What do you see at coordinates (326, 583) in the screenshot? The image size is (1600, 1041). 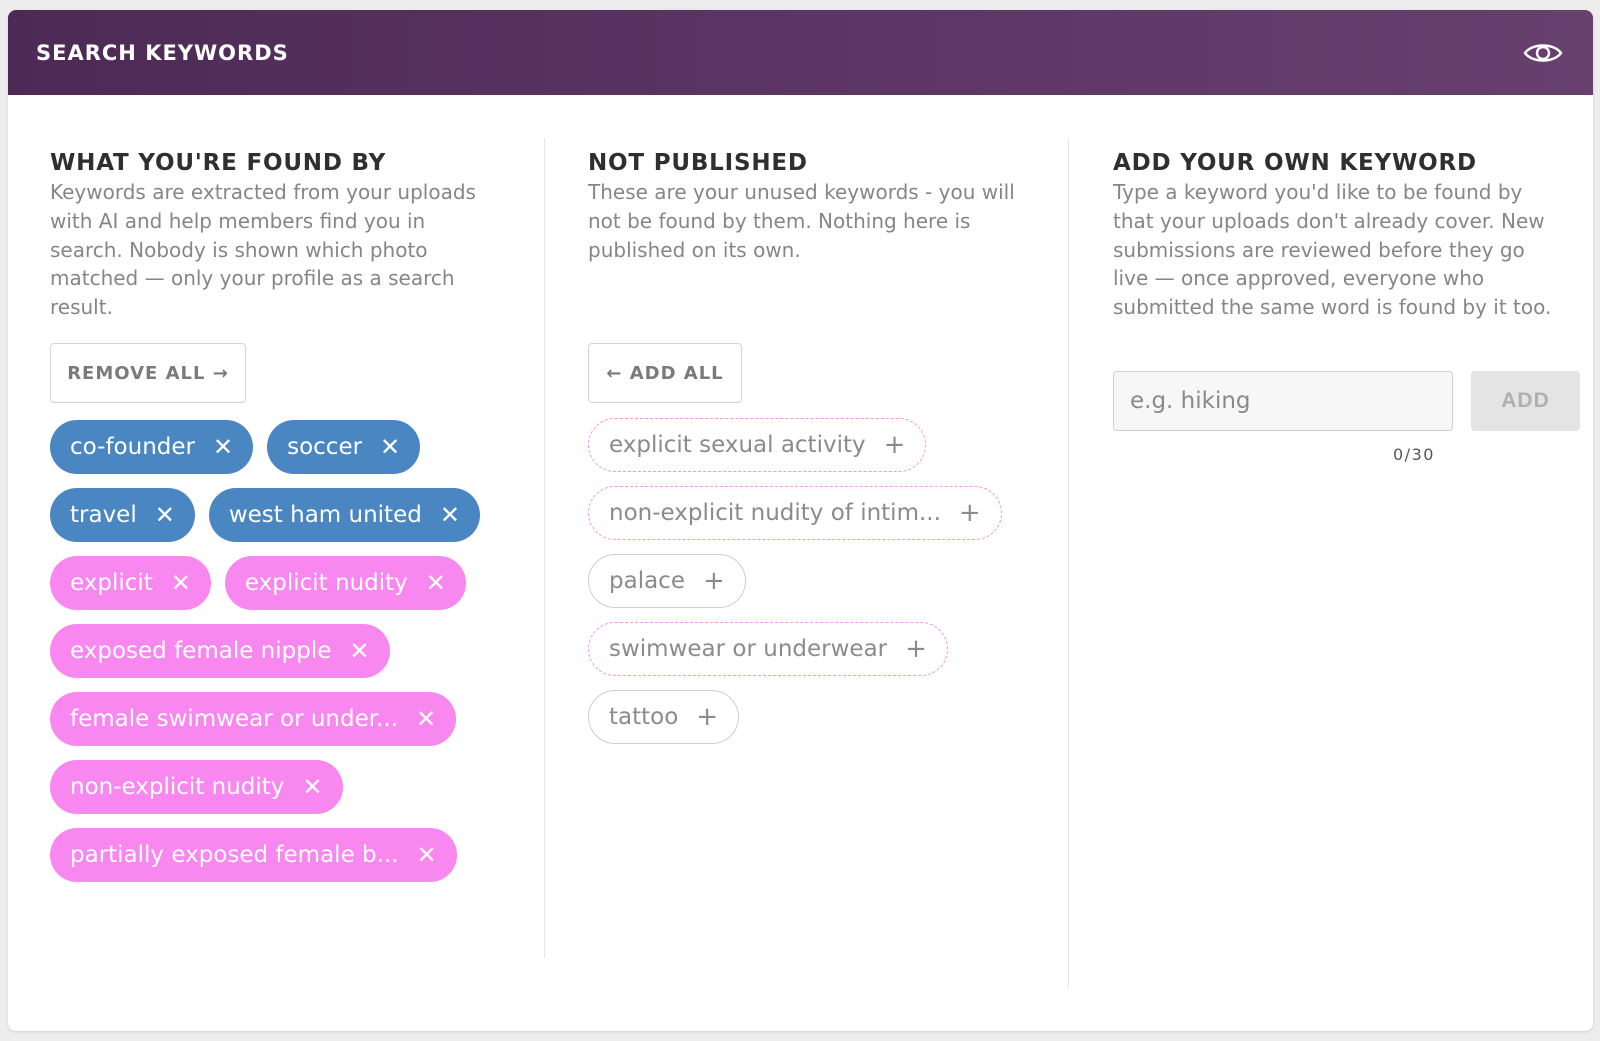 I see `tag-label: explicit nudity` at bounding box center [326, 583].